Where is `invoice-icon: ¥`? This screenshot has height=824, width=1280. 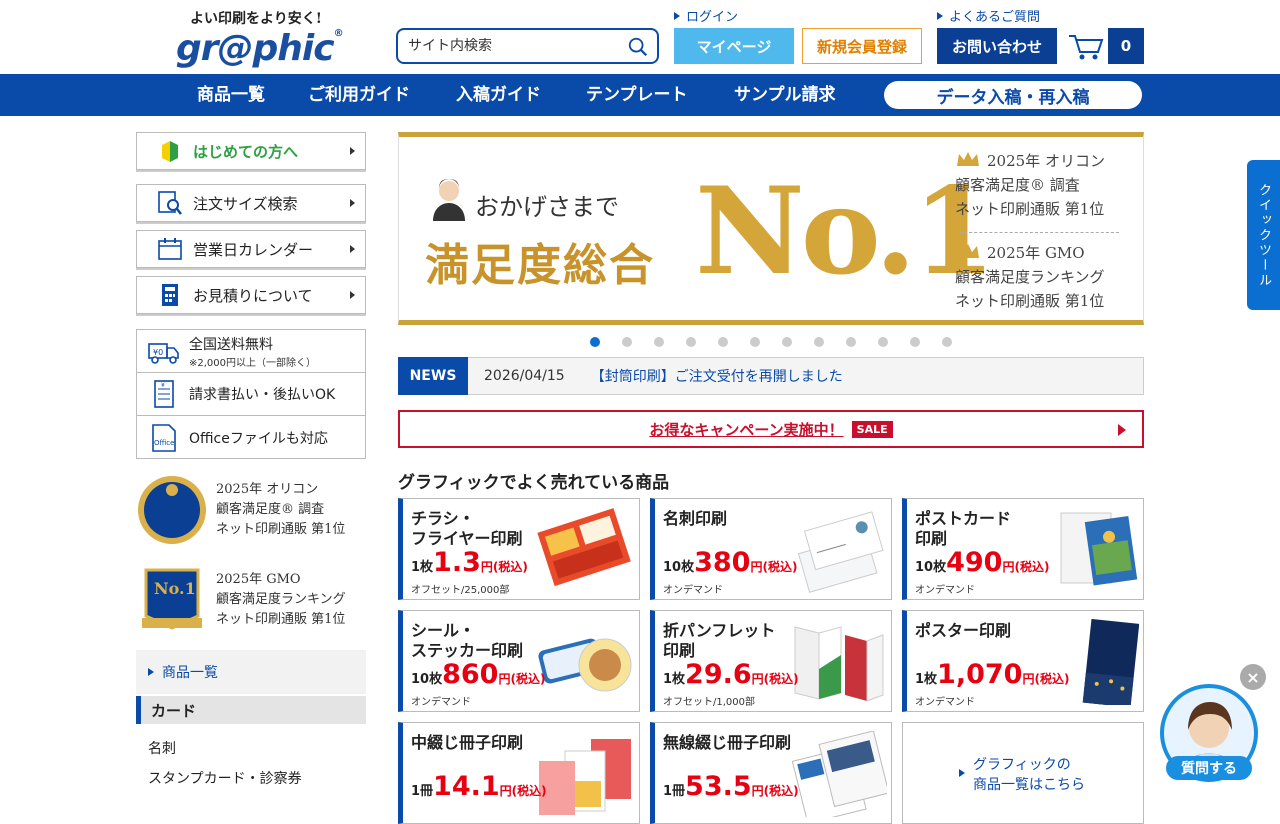 invoice-icon: ¥ is located at coordinates (164, 394).